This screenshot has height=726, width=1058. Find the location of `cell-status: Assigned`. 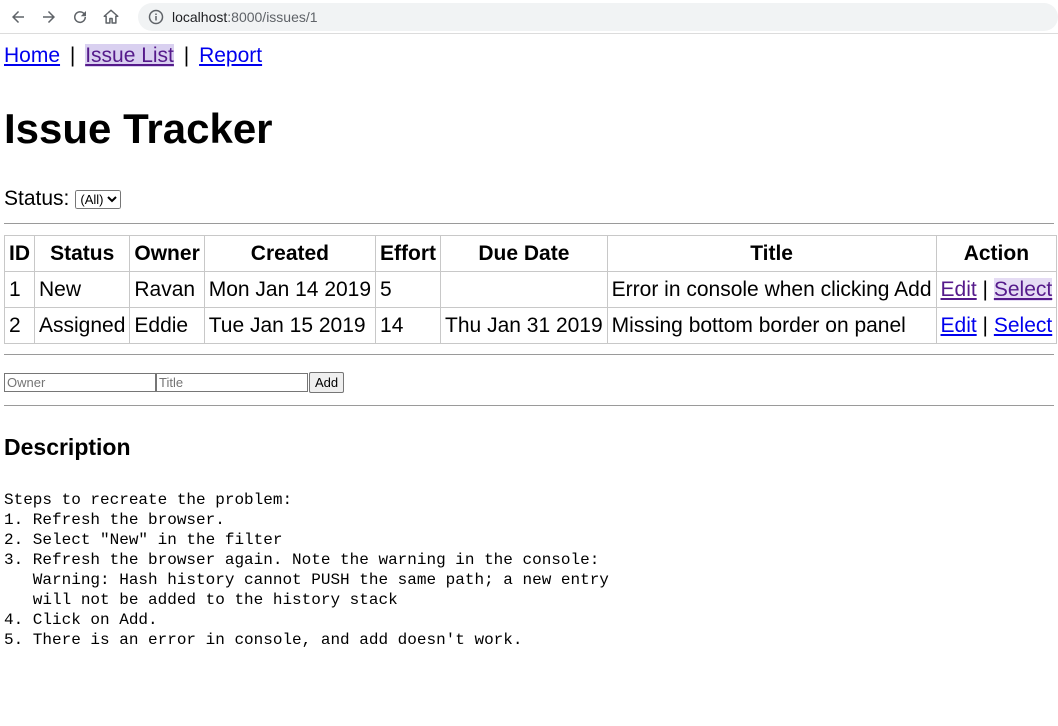

cell-status: Assigned is located at coordinates (82, 325).